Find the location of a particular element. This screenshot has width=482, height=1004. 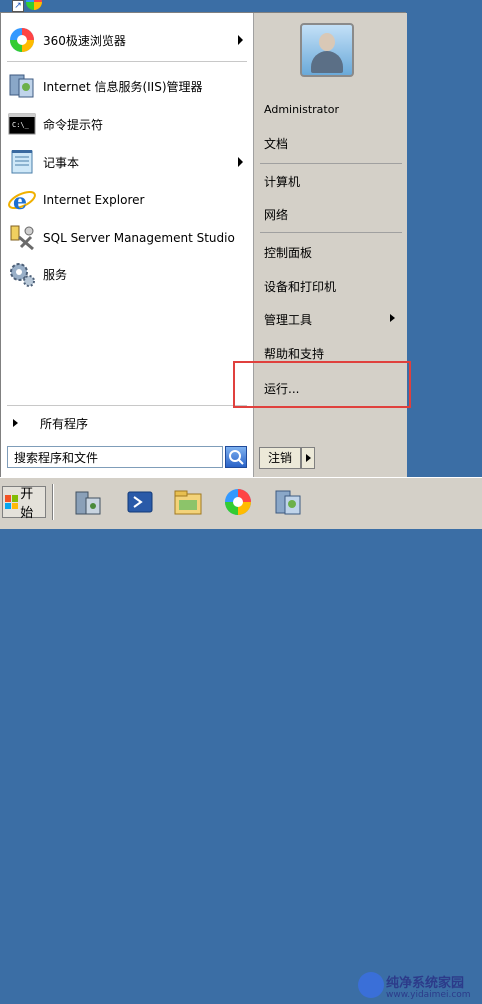

command-prompt-icon: C:\_ is located at coordinates (23, 124).